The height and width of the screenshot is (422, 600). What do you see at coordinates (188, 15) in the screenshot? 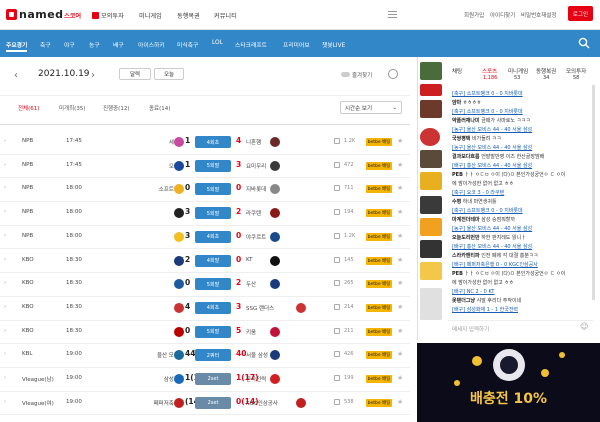
I see `nav-lottery: 동행복권` at bounding box center [188, 15].